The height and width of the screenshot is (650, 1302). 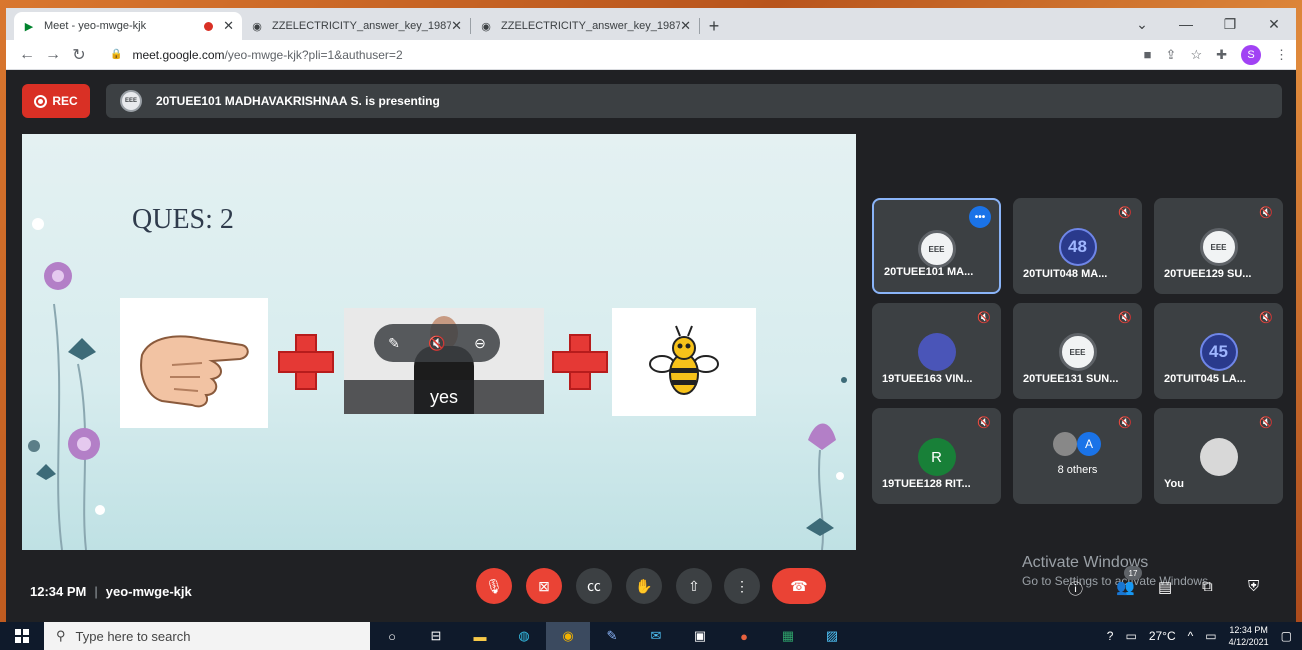 What do you see at coordinates (700, 636) in the screenshot?
I see `store-icon: ▣` at bounding box center [700, 636].